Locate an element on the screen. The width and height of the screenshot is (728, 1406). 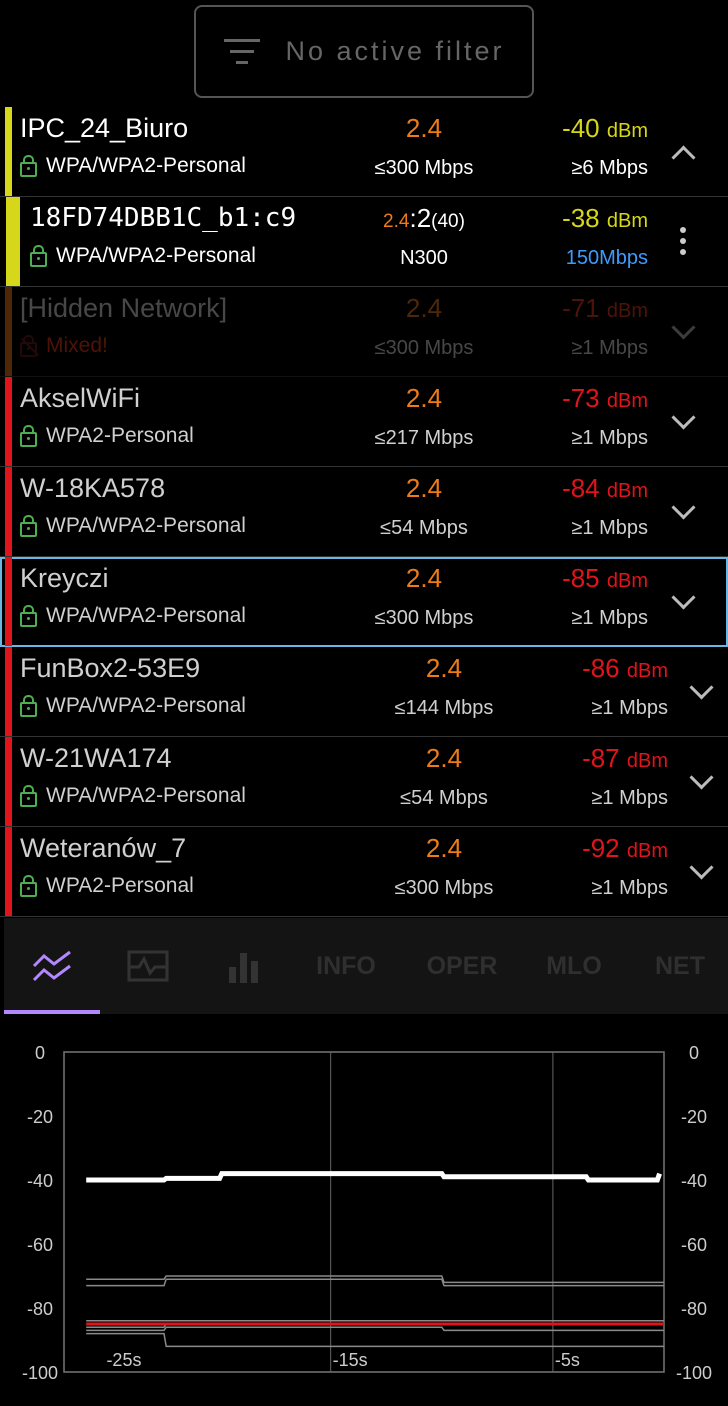
ssid: AkselWiFi is located at coordinates (80, 398).